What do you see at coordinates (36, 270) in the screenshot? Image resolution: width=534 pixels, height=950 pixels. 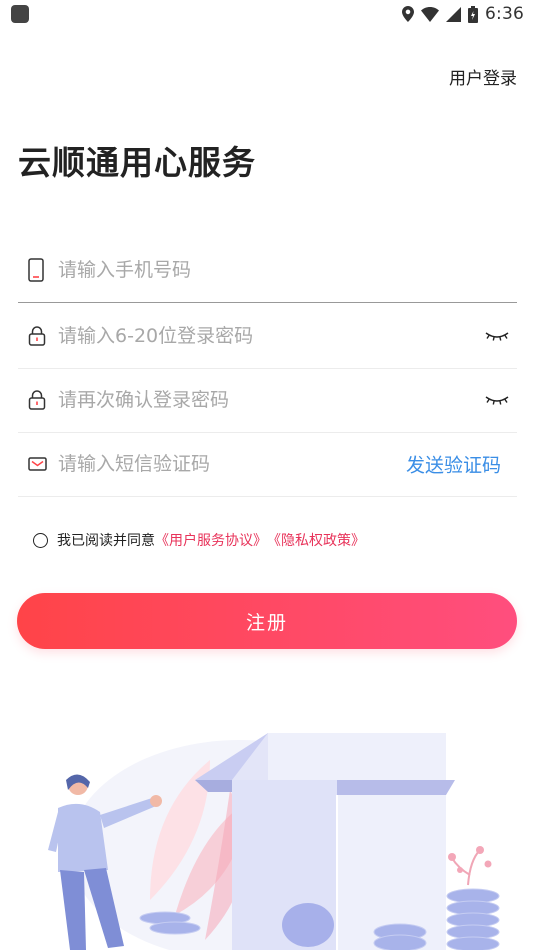 I see `phone-icon` at bounding box center [36, 270].